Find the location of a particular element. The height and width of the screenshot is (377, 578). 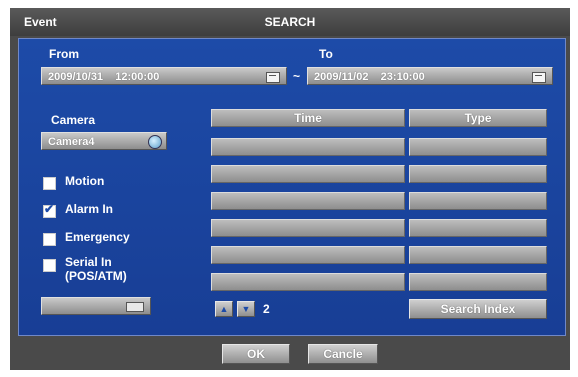

dialog-title: SEARCH is located at coordinates (290, 22).